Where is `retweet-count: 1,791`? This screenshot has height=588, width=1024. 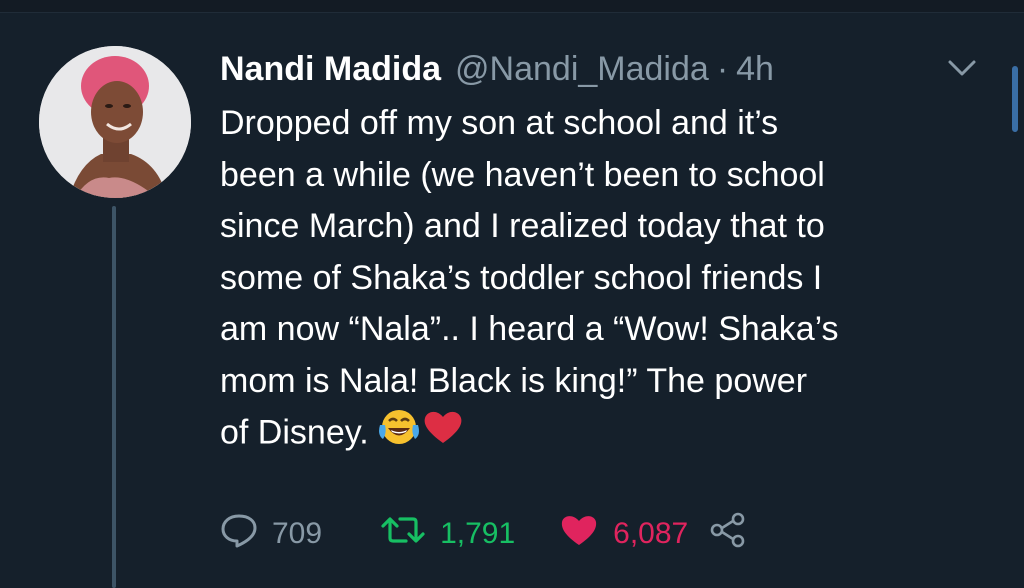
retweet-count: 1,791 is located at coordinates (478, 533).